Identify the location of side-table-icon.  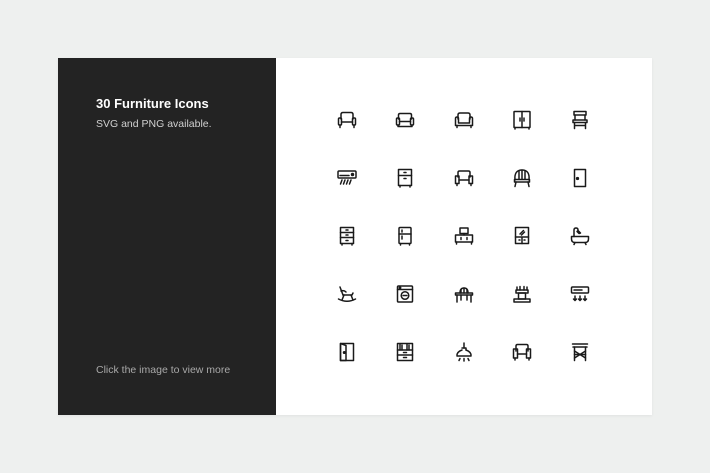
(580, 352).